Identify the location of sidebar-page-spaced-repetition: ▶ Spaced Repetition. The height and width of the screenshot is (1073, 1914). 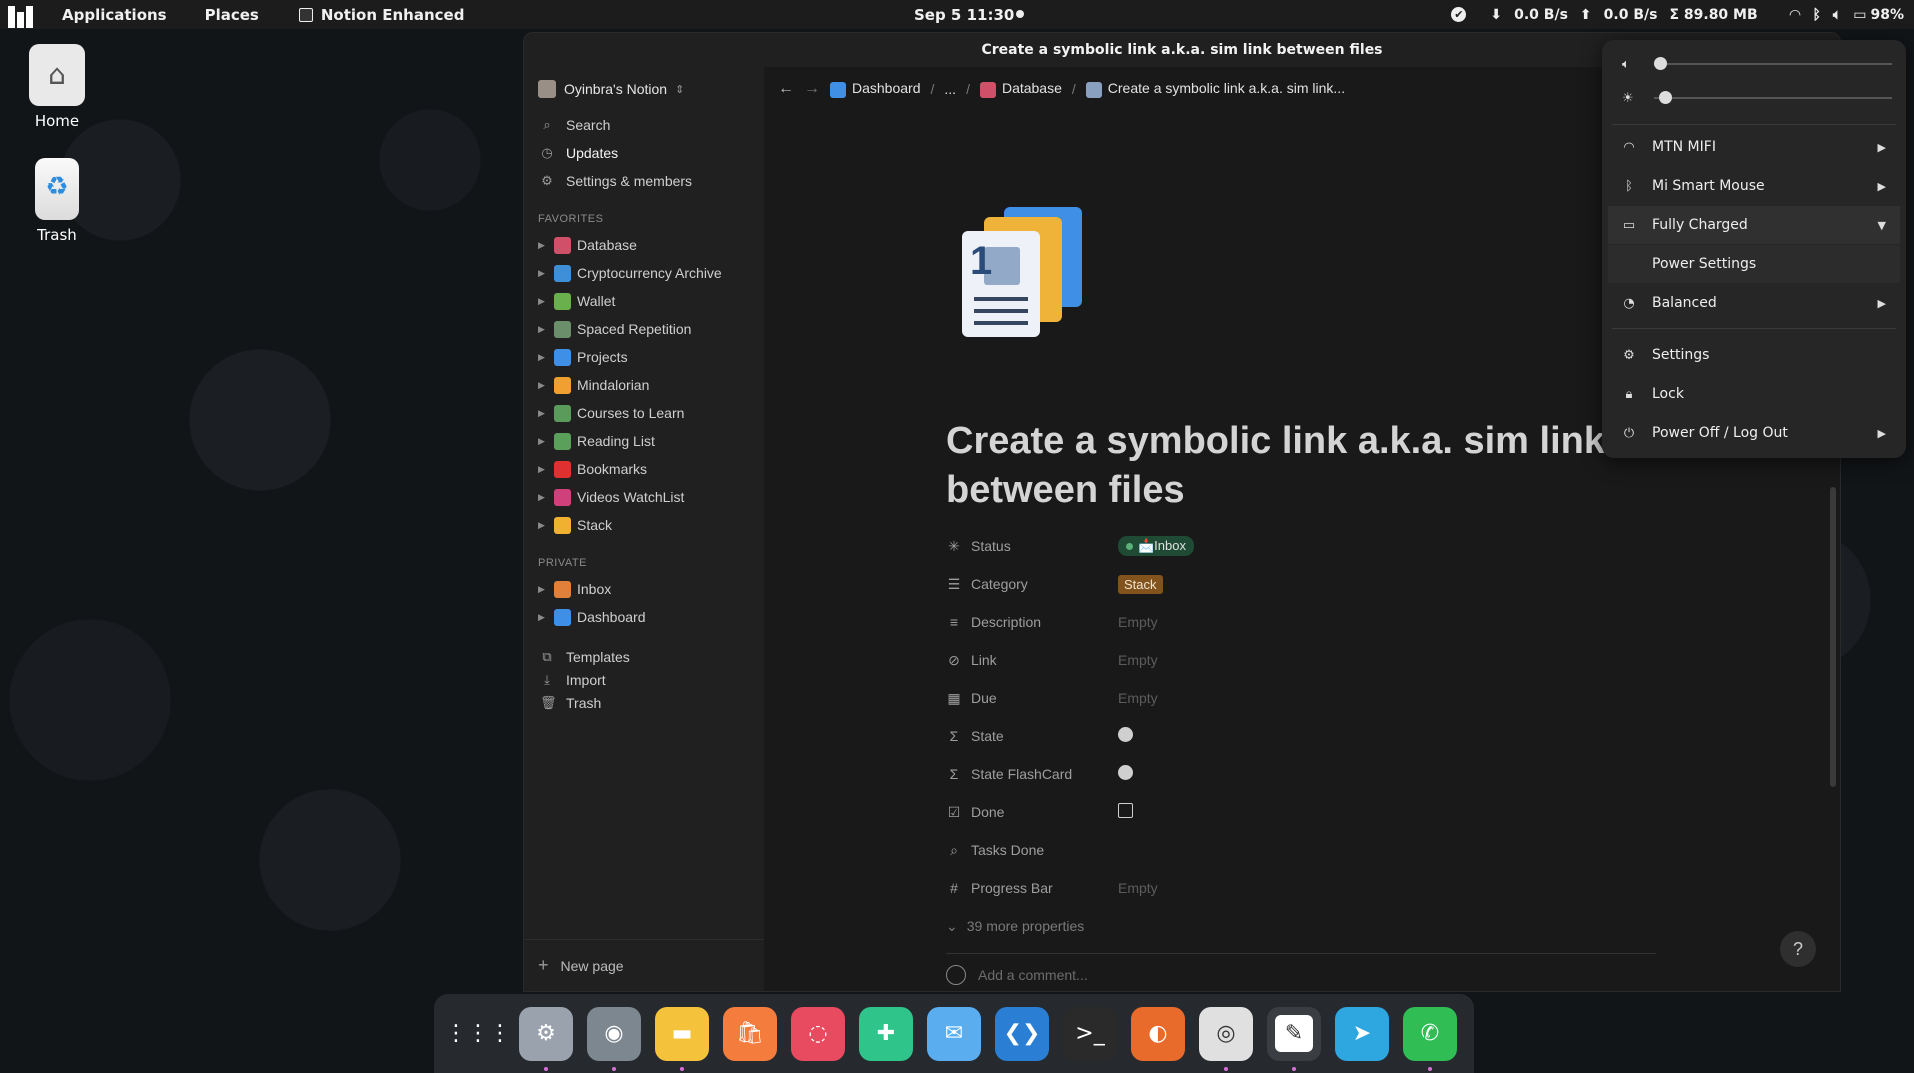
(644, 329).